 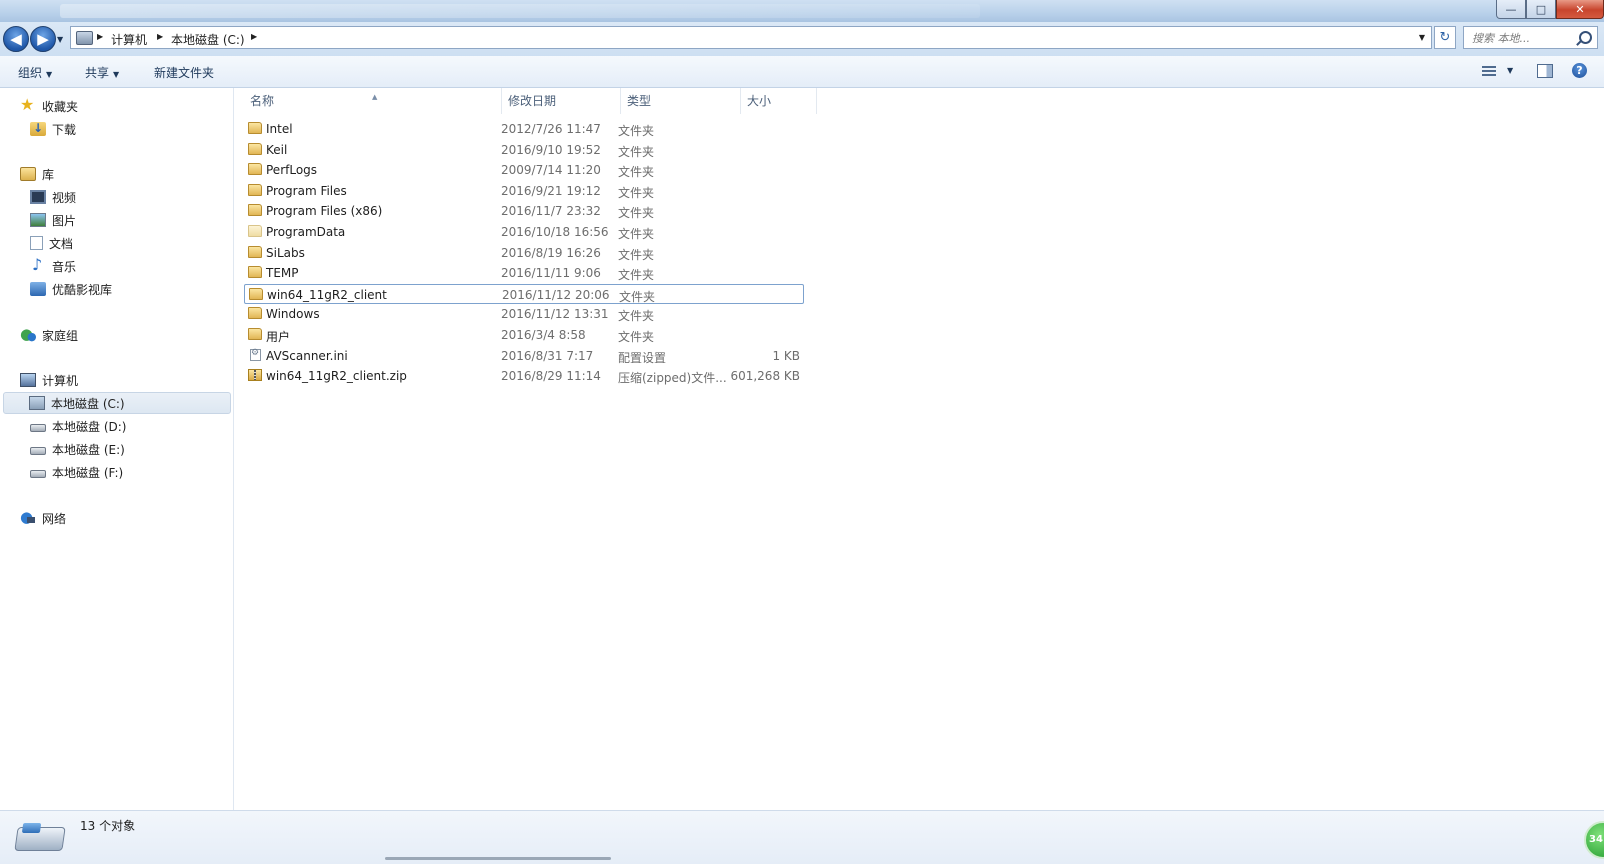 I want to click on share-menu: 共享 ▼, so click(x=102, y=72).